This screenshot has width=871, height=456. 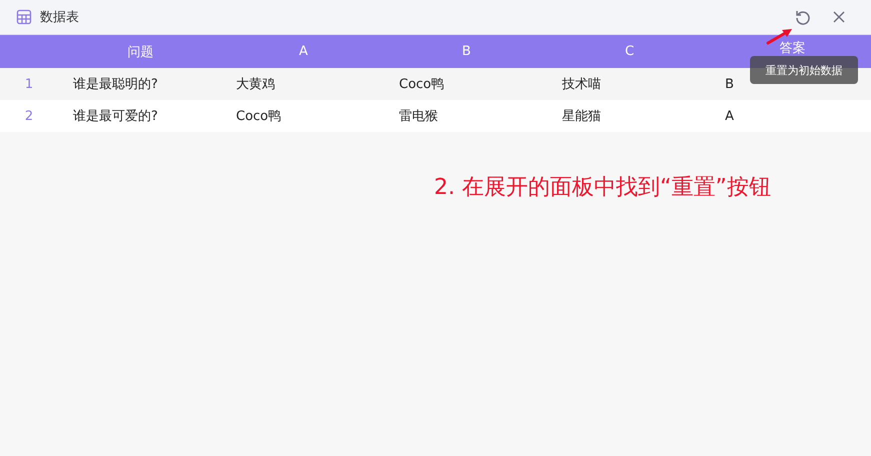 I want to click on cell-text: 技术喵, so click(x=581, y=84).